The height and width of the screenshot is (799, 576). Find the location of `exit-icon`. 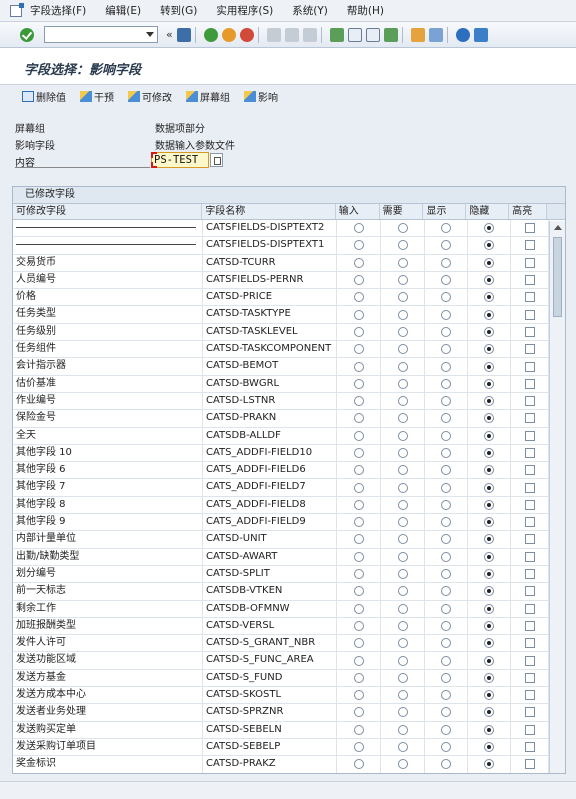

exit-icon is located at coordinates (228, 34).